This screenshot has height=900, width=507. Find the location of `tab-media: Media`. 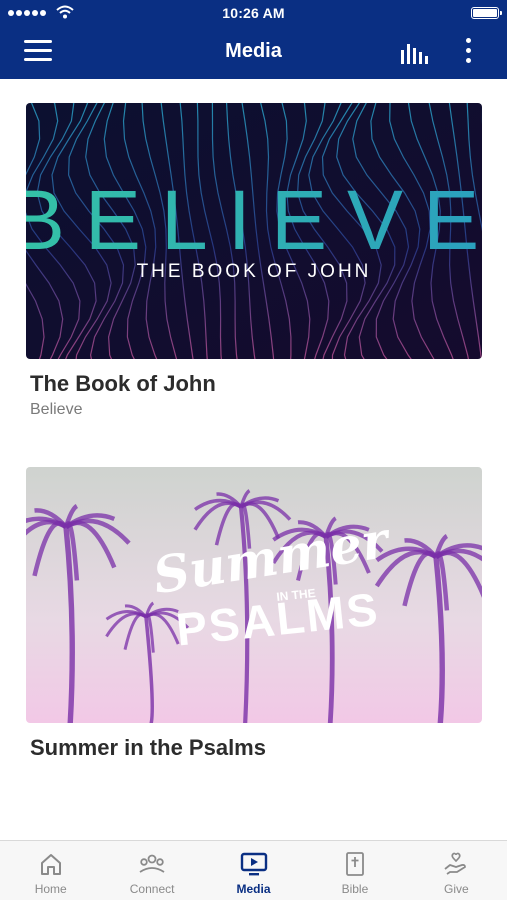

tab-media: Media is located at coordinates (253, 870).